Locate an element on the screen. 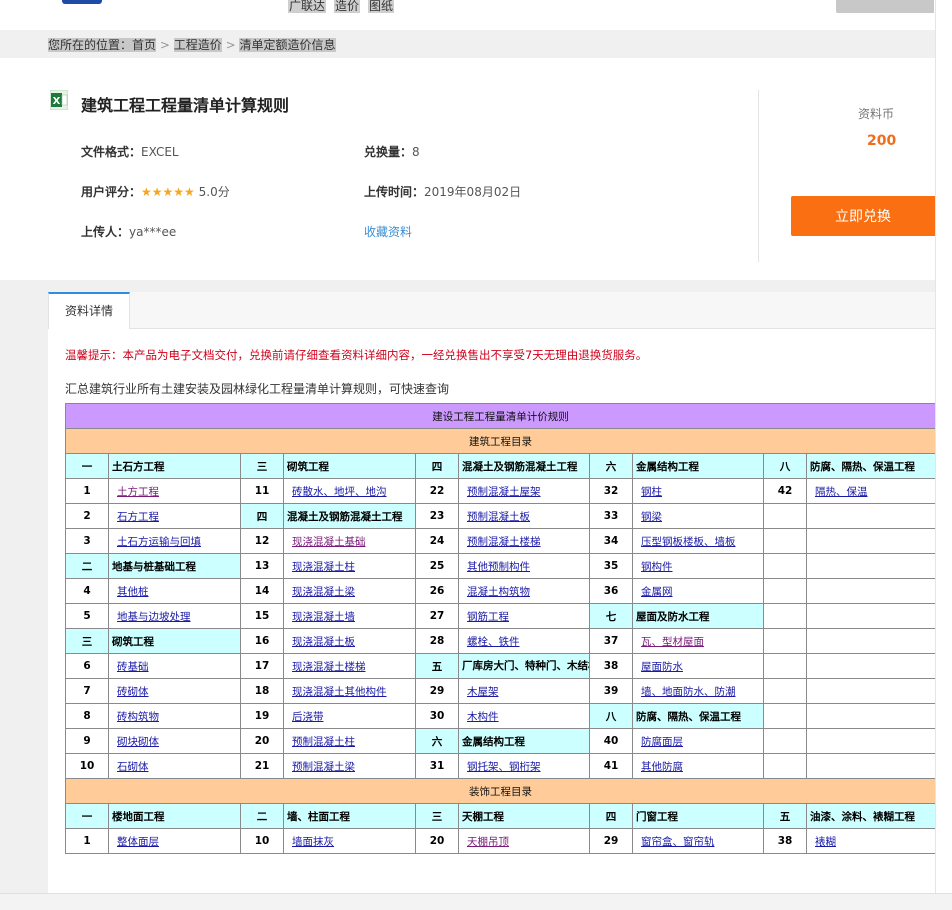 This screenshot has width=952, height=910. rule-link: 其他防腐 is located at coordinates (698, 766).